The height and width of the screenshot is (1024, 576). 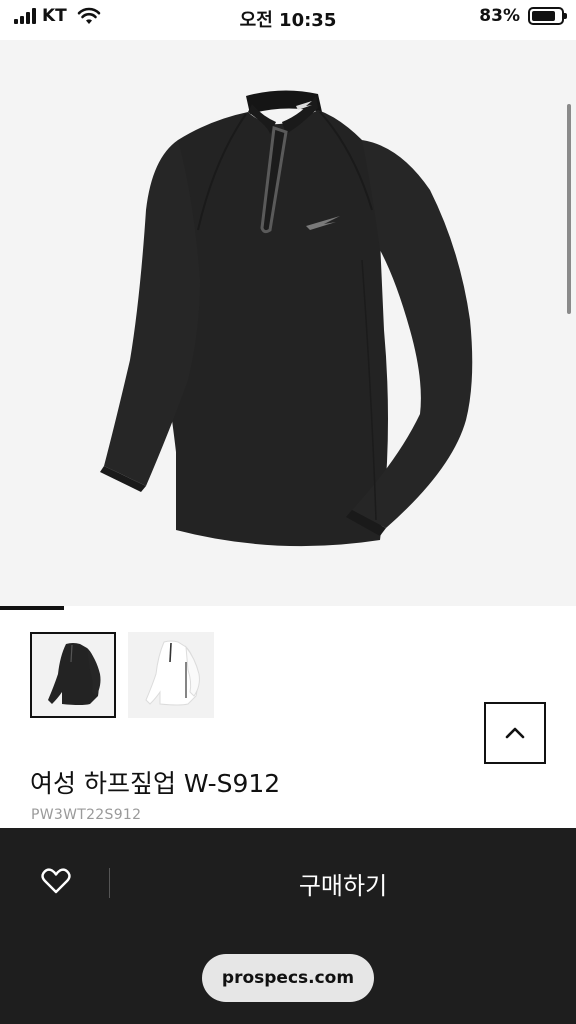 I want to click on chevron-up-icon, so click(x=515, y=733).